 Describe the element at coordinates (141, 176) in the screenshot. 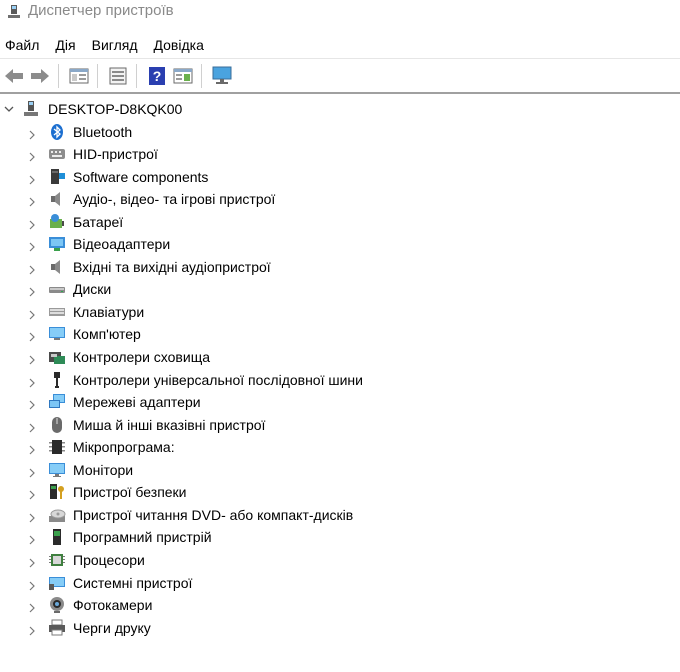

I see `tree-category-label: Software components` at that location.